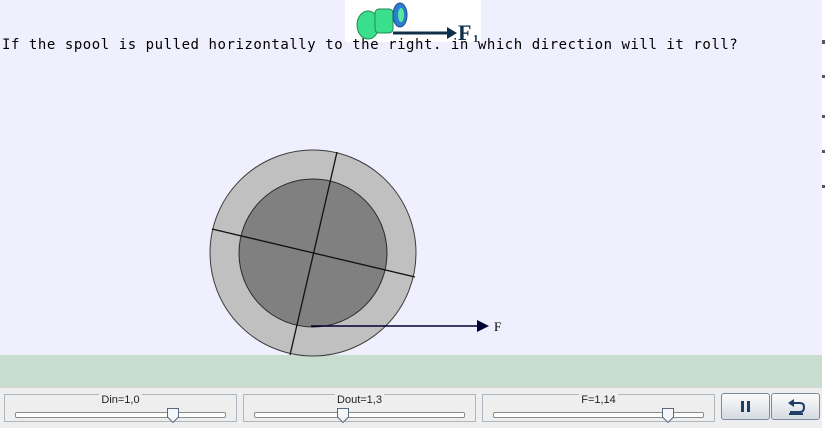 This screenshot has width=825, height=428. What do you see at coordinates (598, 400) in the screenshot?
I see `force-slider-label: F=1,14` at bounding box center [598, 400].